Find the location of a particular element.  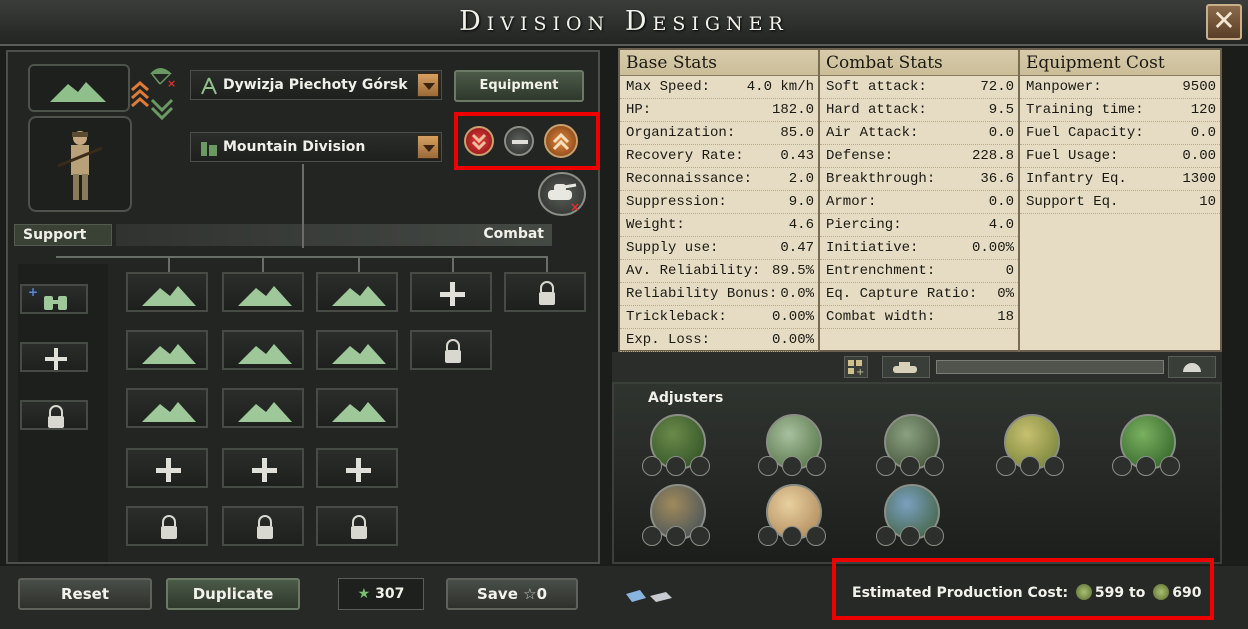

stat-row: Hard attack: 9.5 is located at coordinates (919, 110).